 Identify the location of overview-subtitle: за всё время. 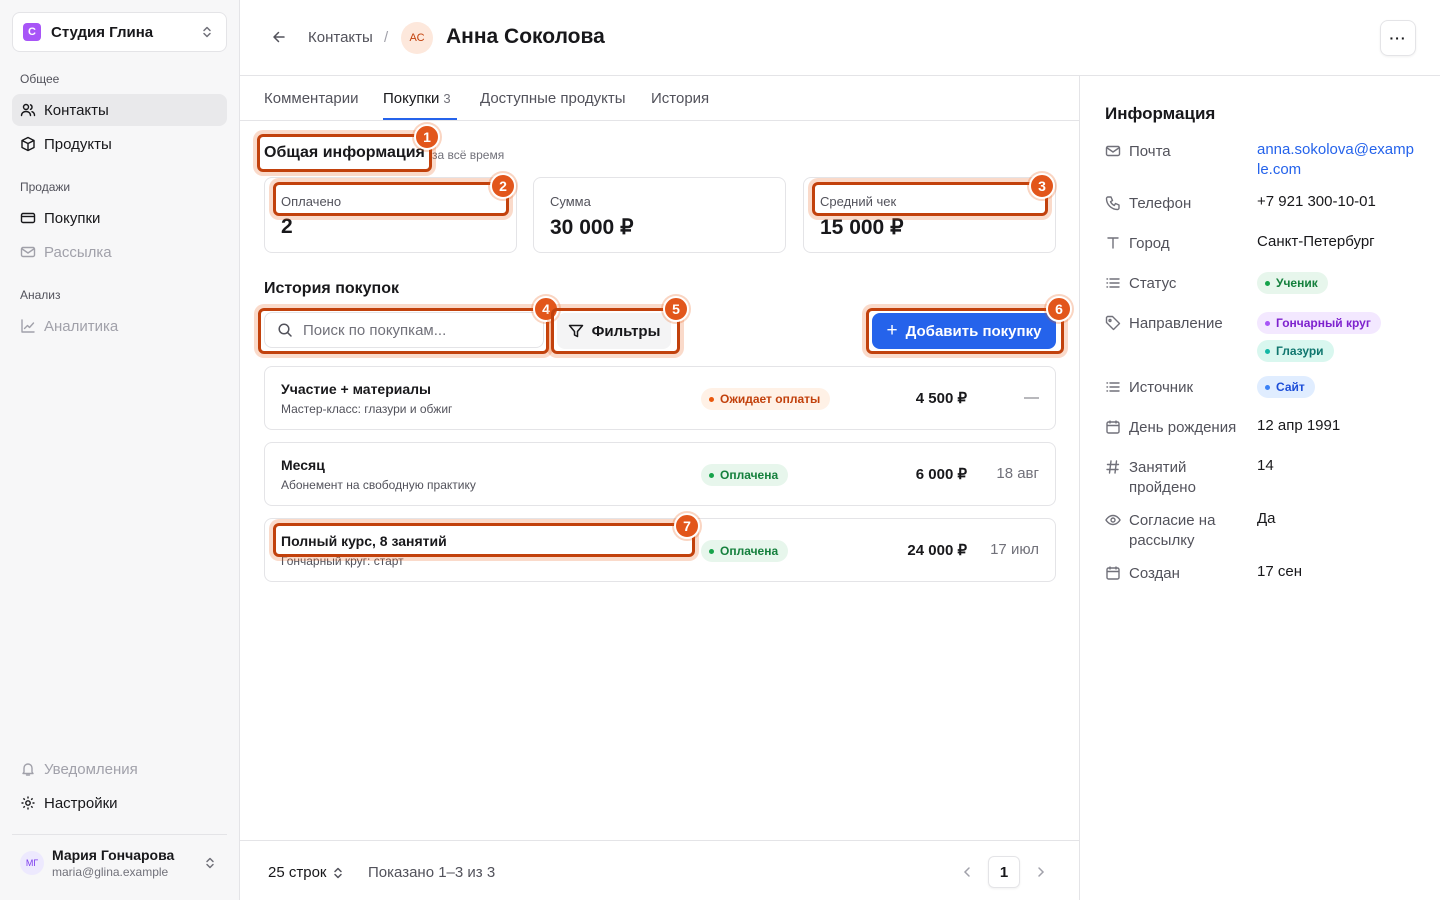
(468, 155).